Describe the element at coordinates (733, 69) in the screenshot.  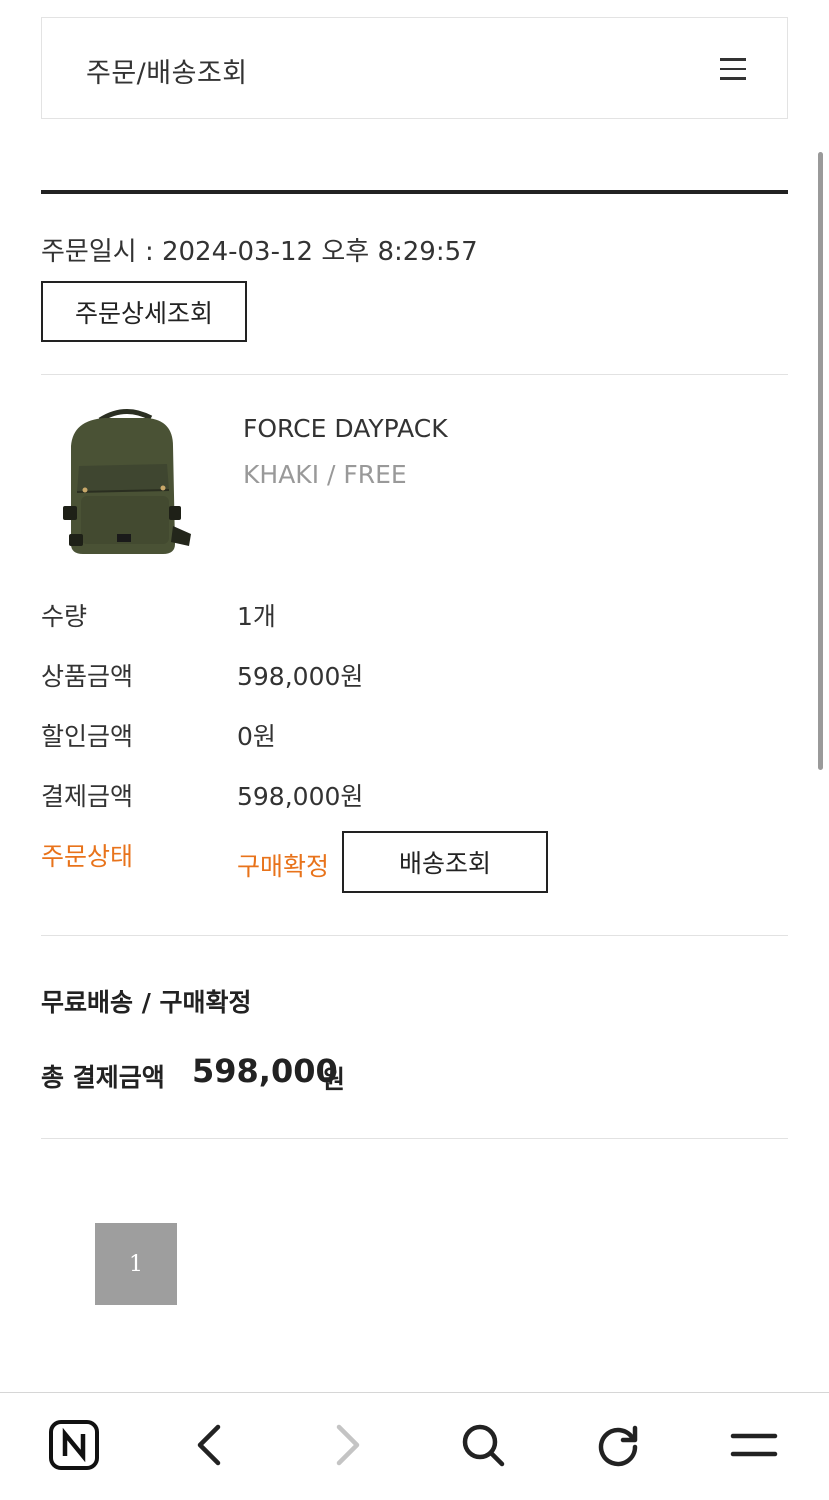
I see `hamburger-icon` at that location.